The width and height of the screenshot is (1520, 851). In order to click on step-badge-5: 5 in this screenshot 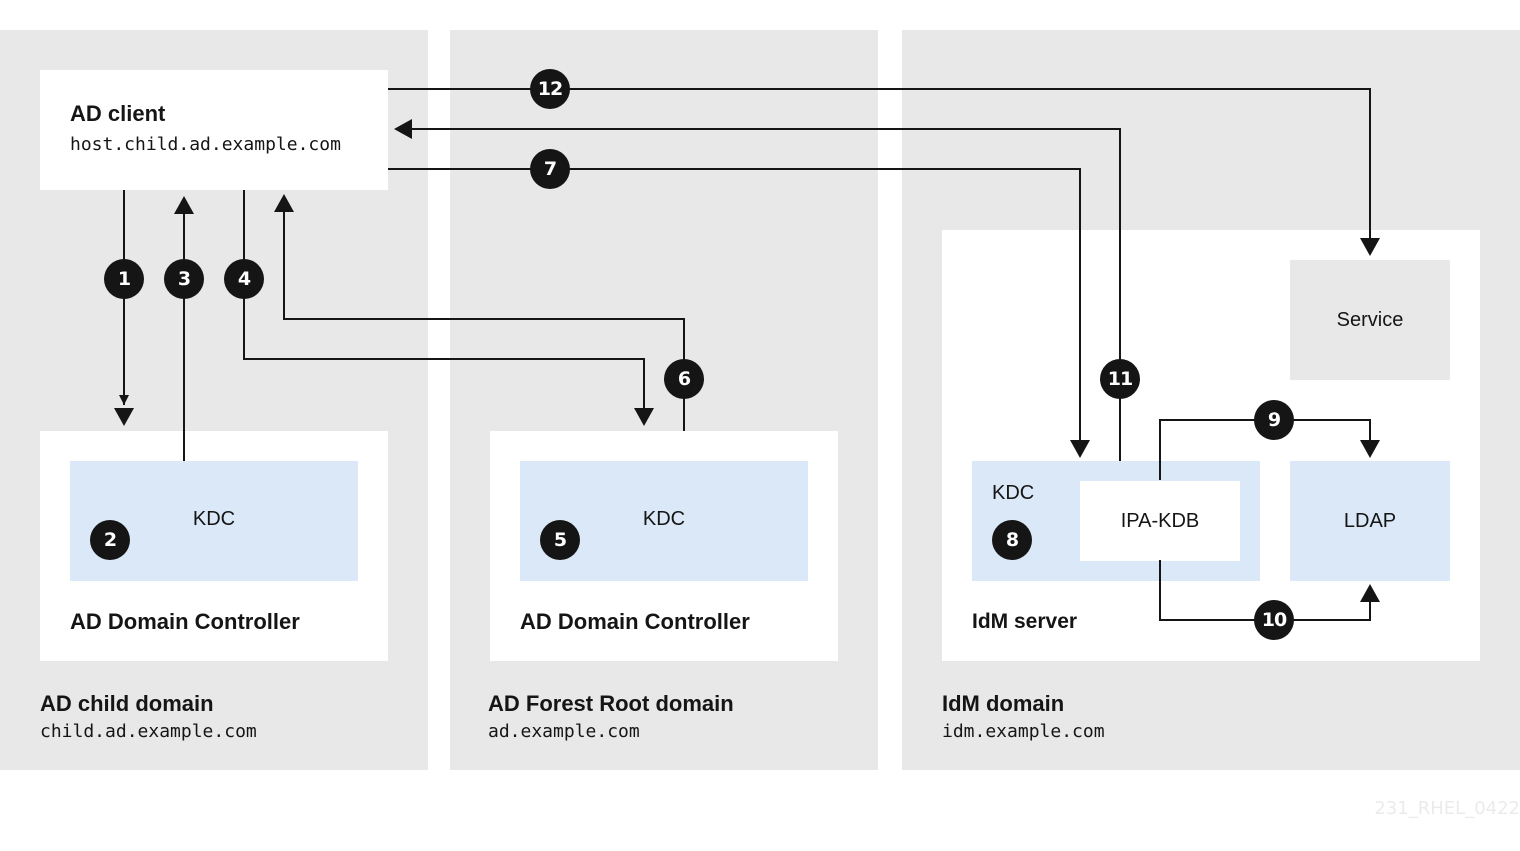, I will do `click(560, 540)`.